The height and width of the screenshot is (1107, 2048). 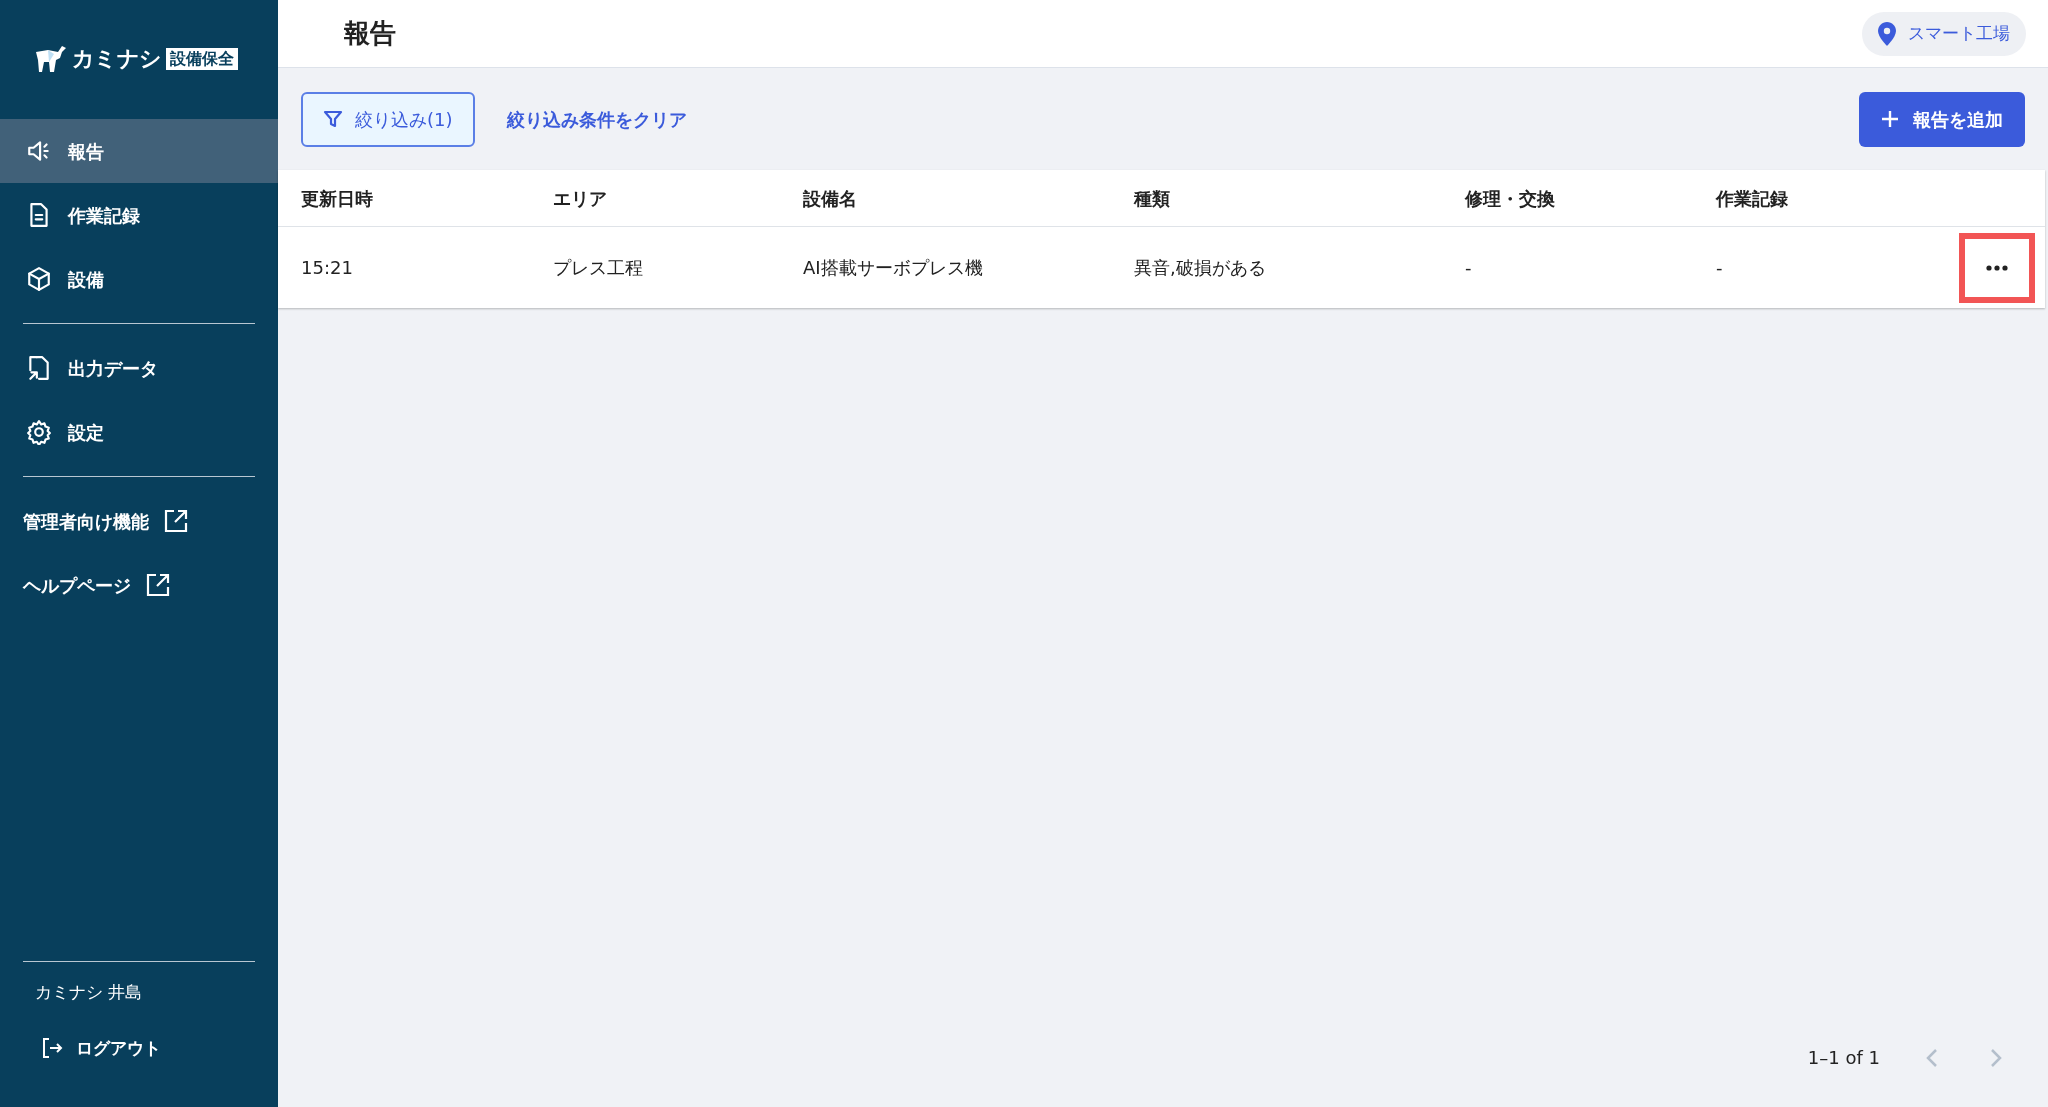 I want to click on logout-icon, so click(x=52, y=1048).